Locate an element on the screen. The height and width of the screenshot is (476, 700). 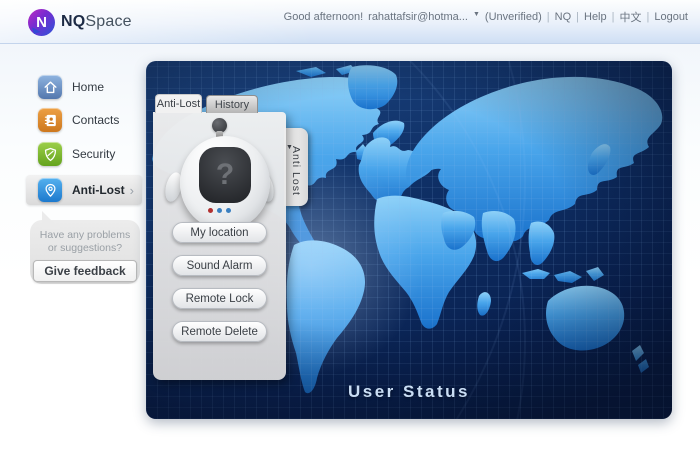
nqspace-logo: N NQSpace is located at coordinates (80, 22).